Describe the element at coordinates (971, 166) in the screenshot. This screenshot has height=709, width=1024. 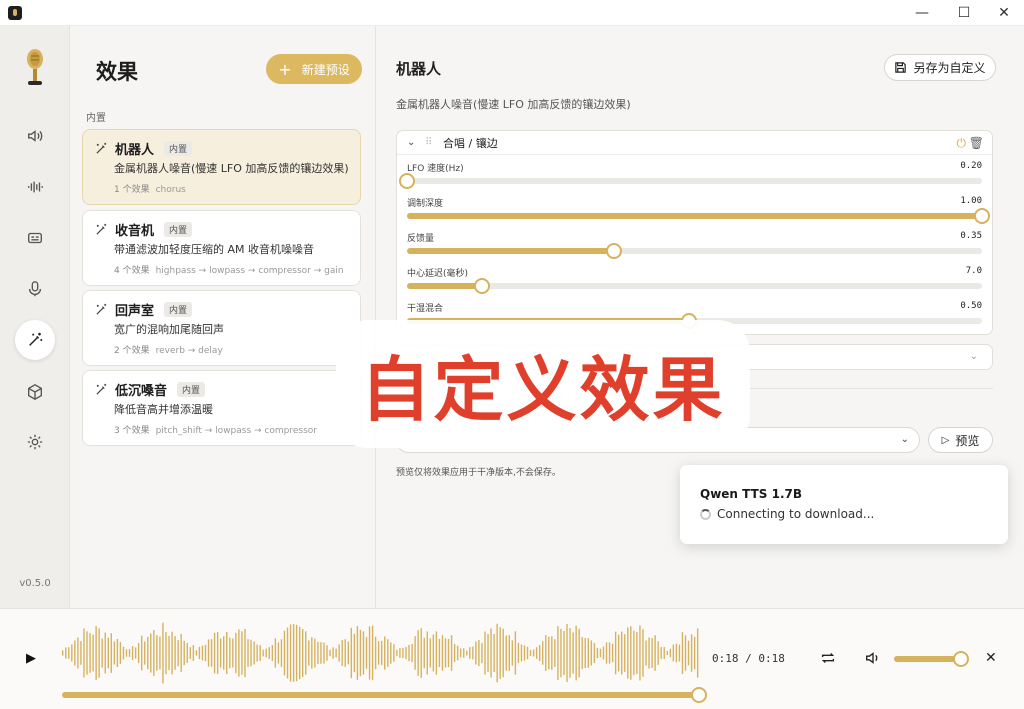
I see `param-value: 0.20` at that location.